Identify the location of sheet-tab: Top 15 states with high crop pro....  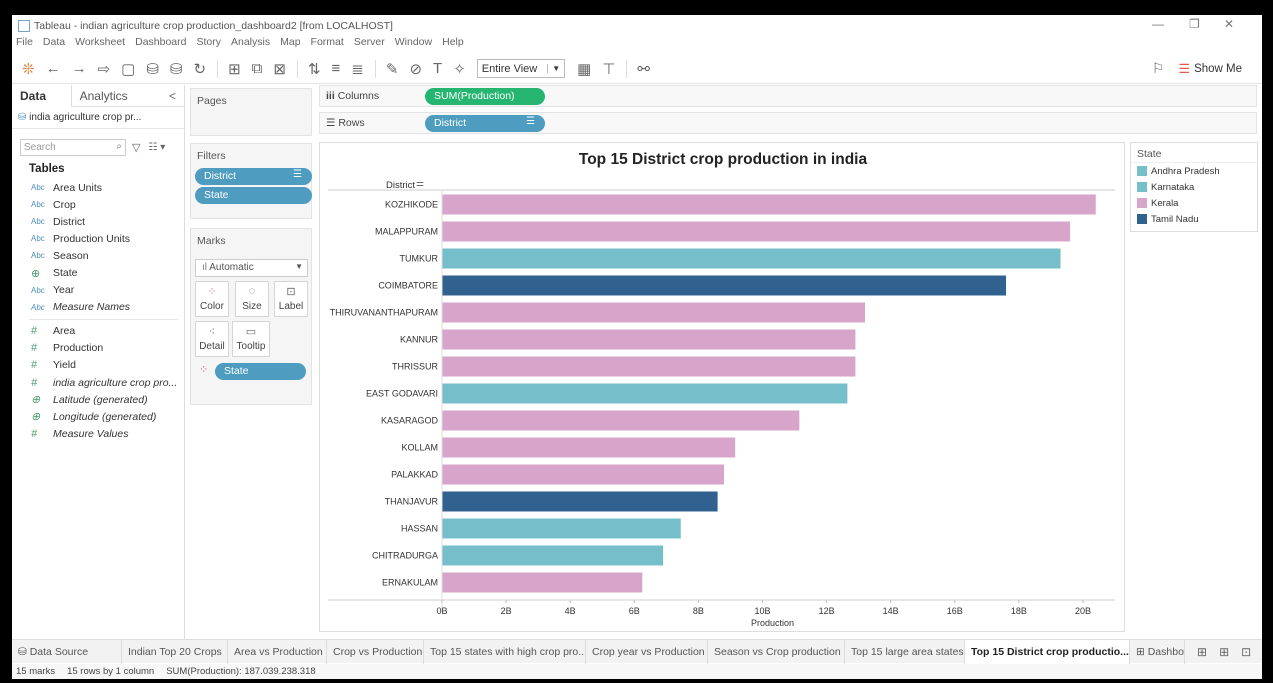
(505, 651).